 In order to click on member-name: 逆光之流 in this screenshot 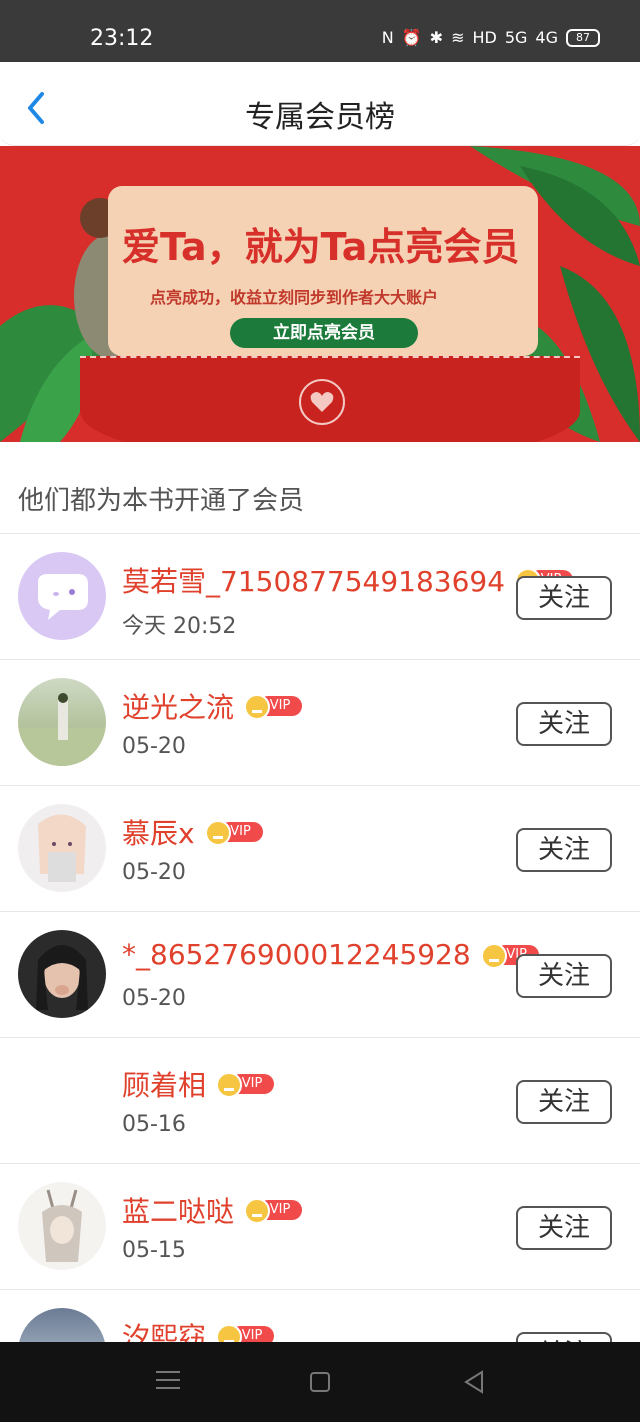, I will do `click(178, 706)`.